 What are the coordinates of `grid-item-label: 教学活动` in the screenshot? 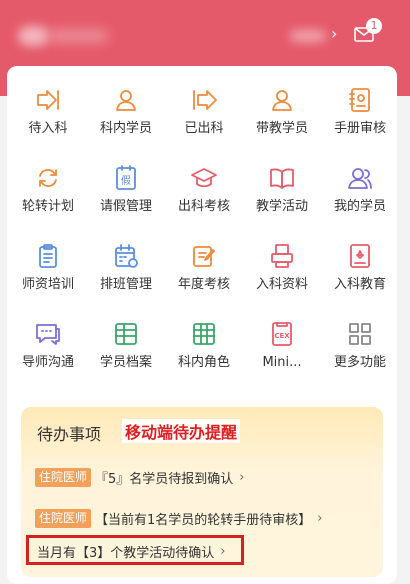 It's located at (281, 206).